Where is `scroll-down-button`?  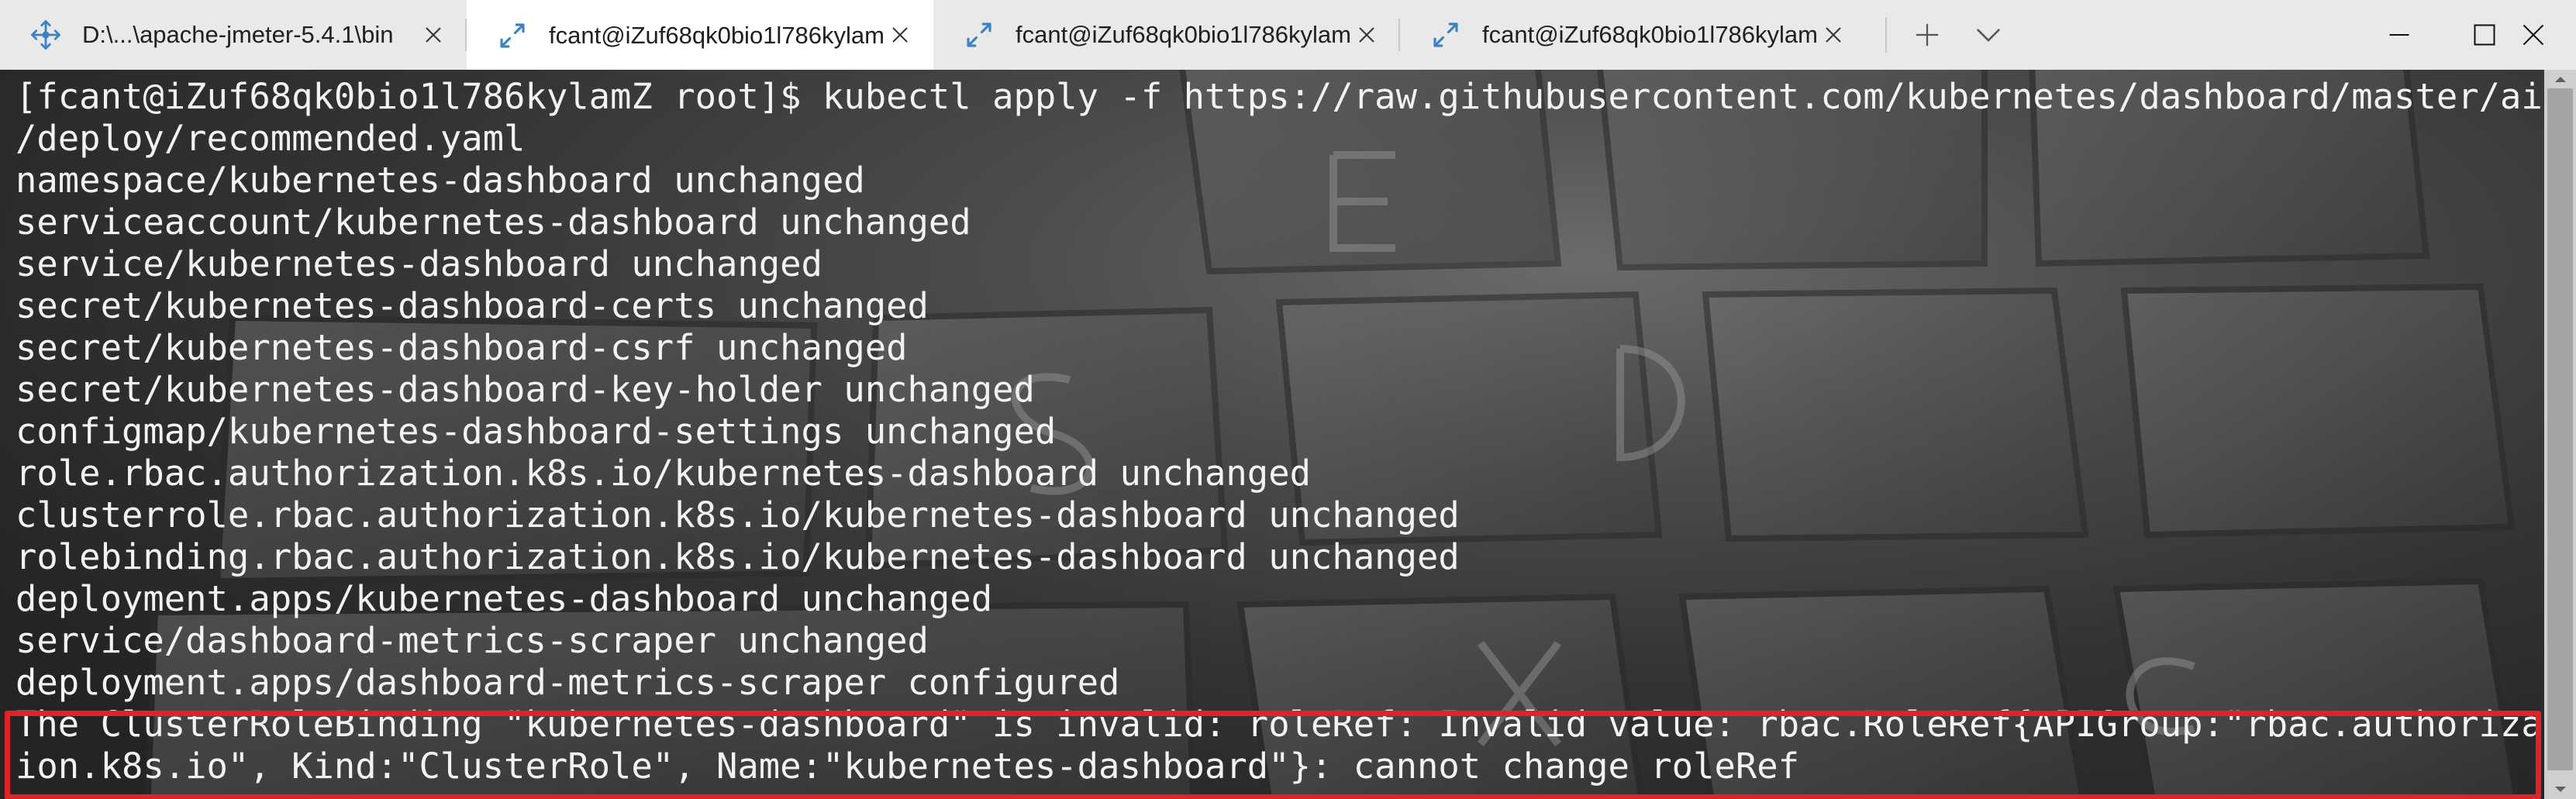
scroll-down-button is located at coordinates (2560, 789).